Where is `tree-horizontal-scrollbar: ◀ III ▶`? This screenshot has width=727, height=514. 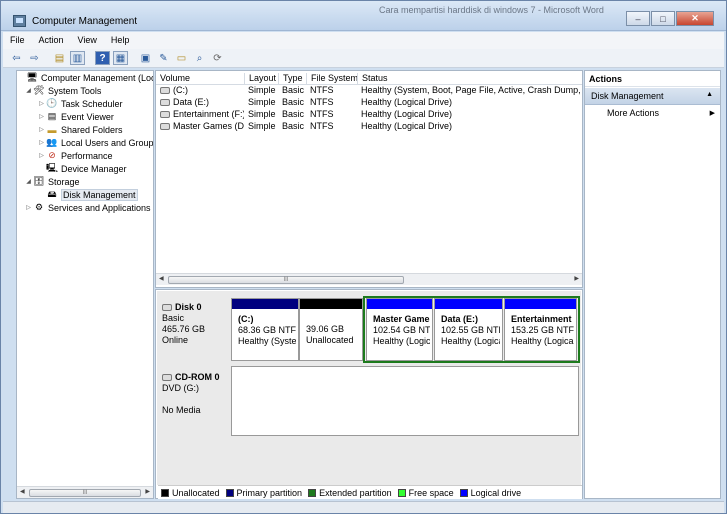 tree-horizontal-scrollbar: ◀ III ▶ is located at coordinates (85, 492).